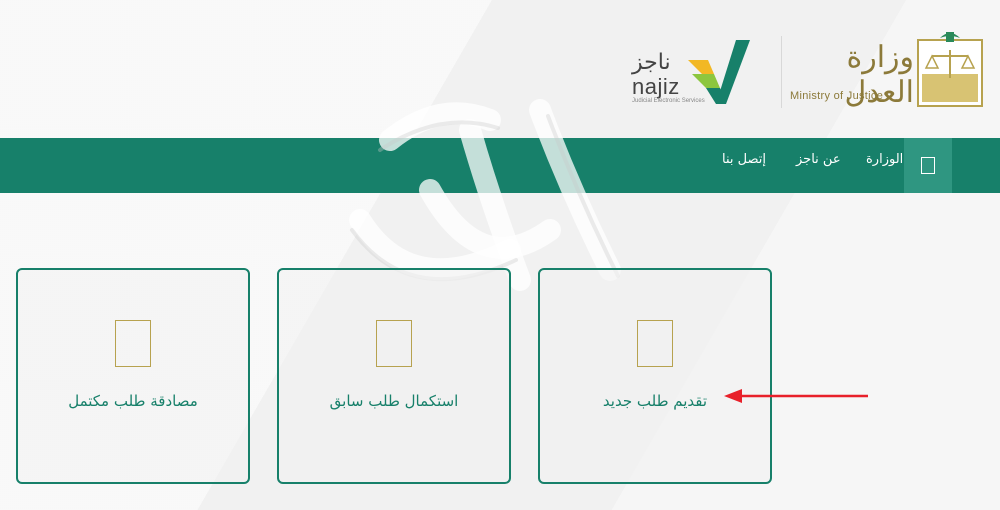 The width and height of the screenshot is (1000, 510). What do you see at coordinates (655, 376) in the screenshot?
I see `card-new-request: تقديم طلب جديد` at bounding box center [655, 376].